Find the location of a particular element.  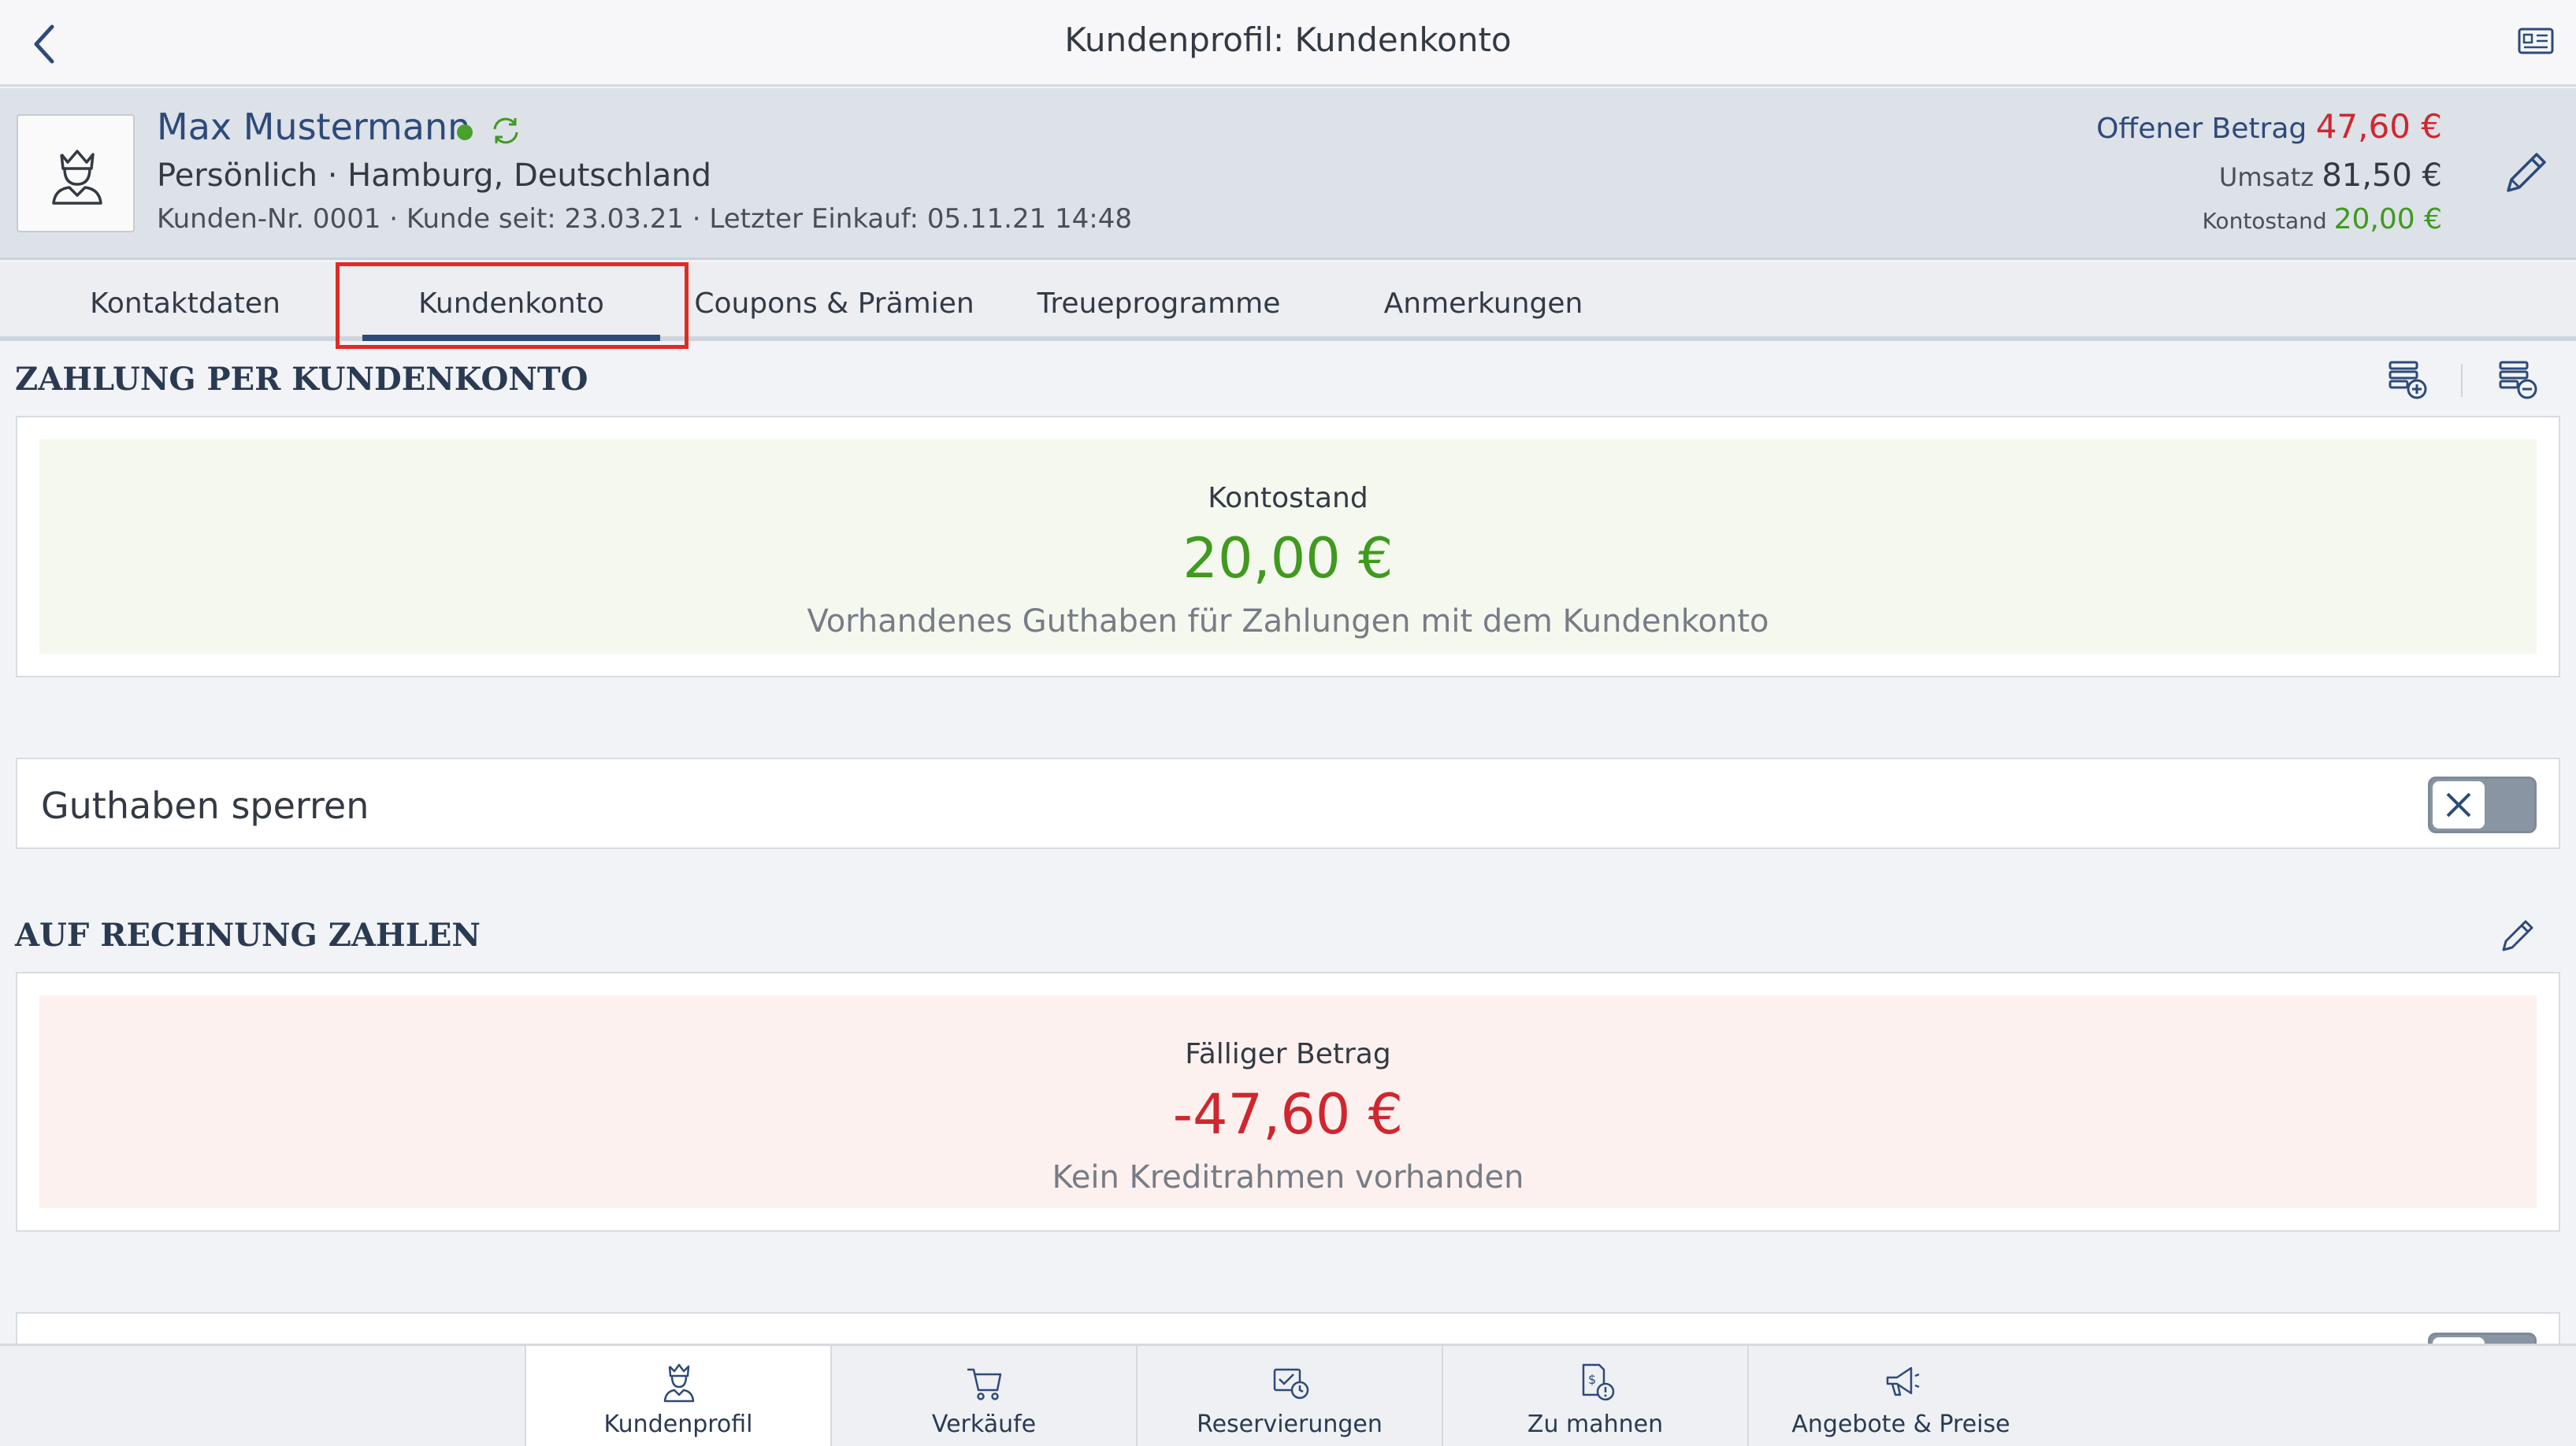

balance-value: 20,00 € is located at coordinates (2387, 219).